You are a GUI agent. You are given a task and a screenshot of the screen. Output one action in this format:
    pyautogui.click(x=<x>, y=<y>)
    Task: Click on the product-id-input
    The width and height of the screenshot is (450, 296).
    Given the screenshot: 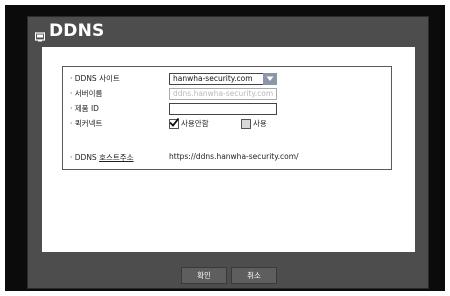 What is the action you would take?
    pyautogui.click(x=223, y=109)
    